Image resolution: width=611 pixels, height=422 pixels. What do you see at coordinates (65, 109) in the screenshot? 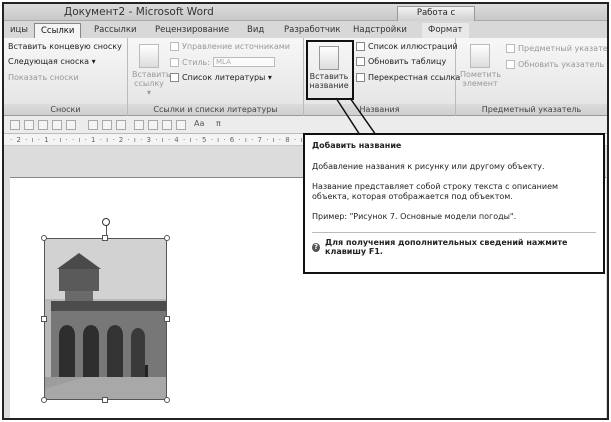
I see `group-label-footnotes: Сноски` at bounding box center [65, 109].